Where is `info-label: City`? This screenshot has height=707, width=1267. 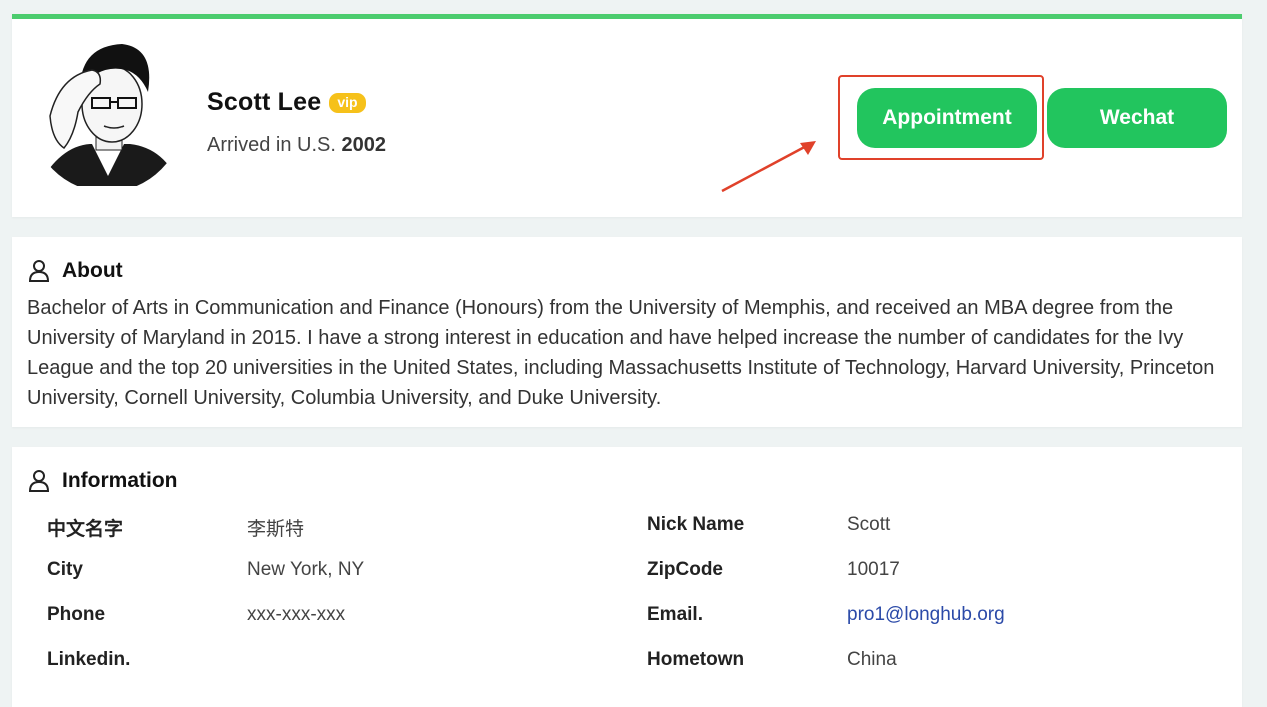 info-label: City is located at coordinates (65, 569).